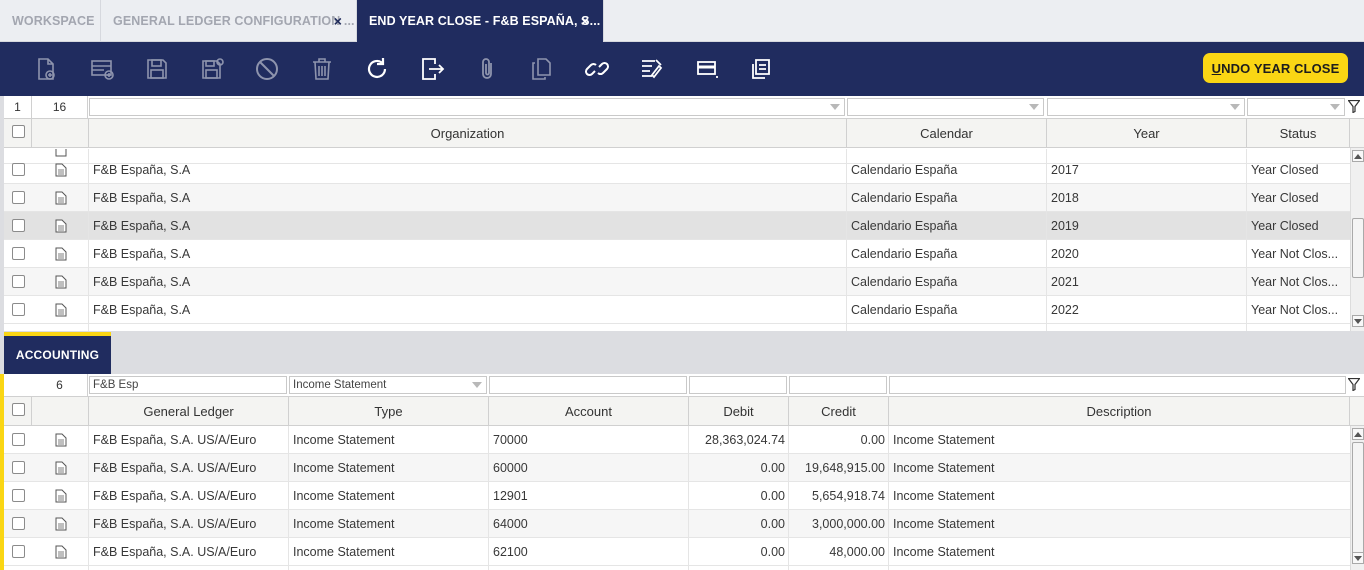  Describe the element at coordinates (189, 411) in the screenshot. I see `column-header-general-ledger: General Ledger` at that location.